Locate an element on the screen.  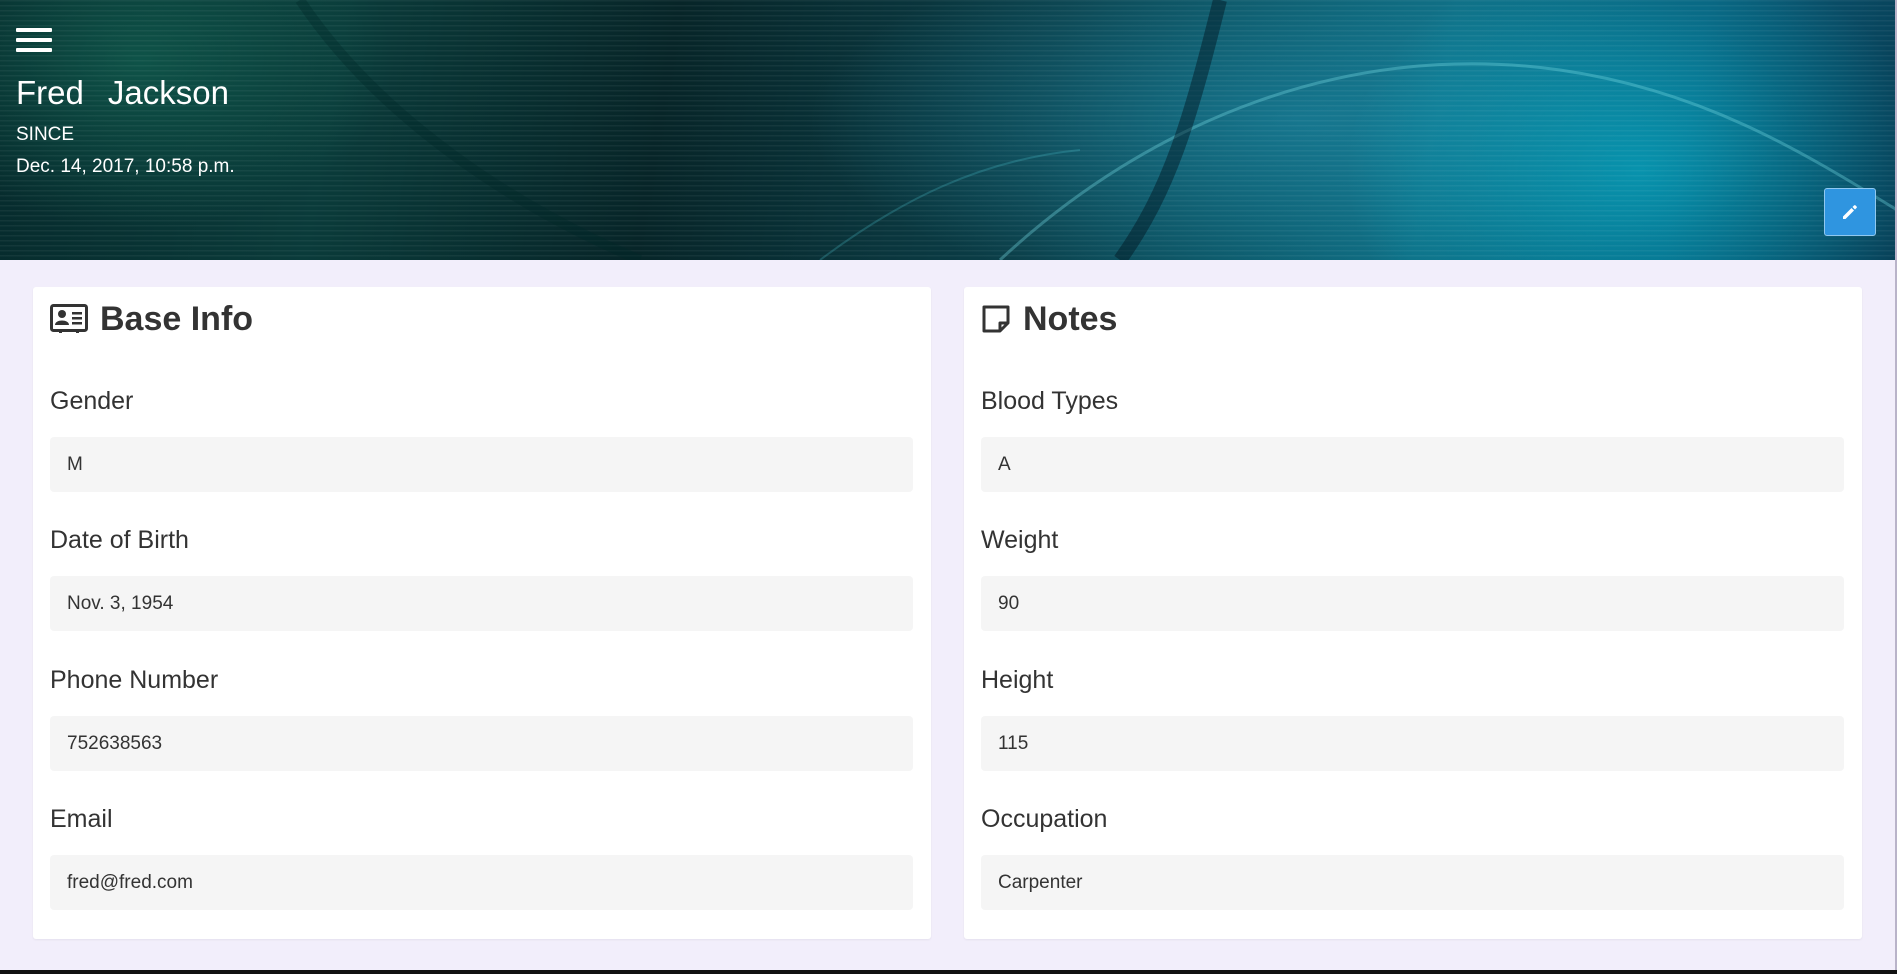
weight-label: Weight is located at coordinates (1020, 540).